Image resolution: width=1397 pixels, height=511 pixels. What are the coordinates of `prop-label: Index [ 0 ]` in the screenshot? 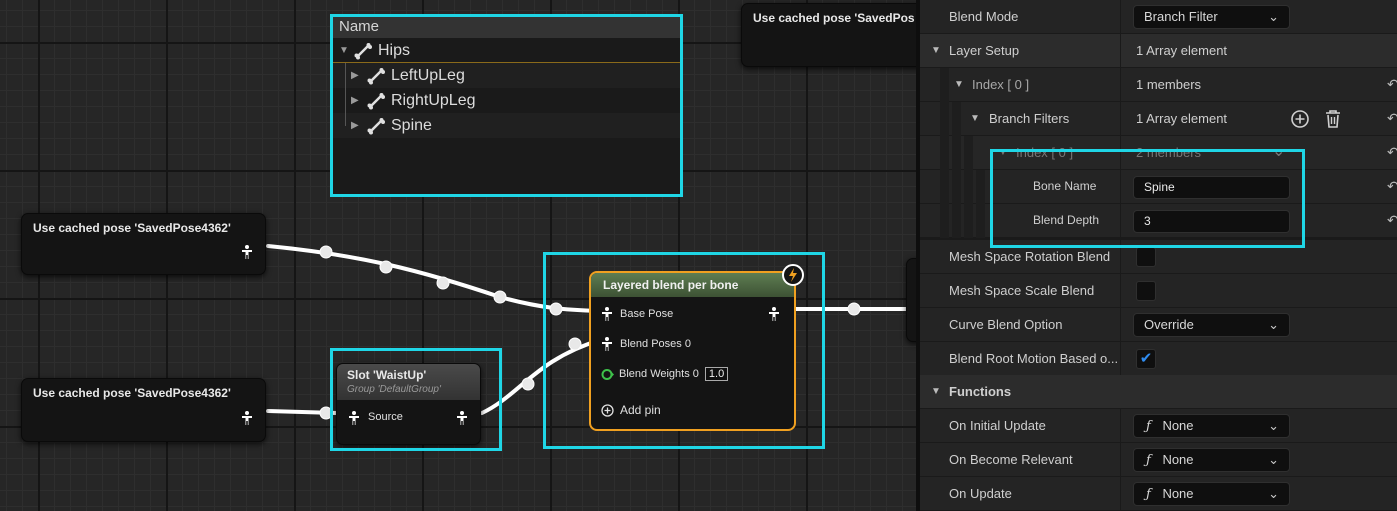 It's located at (1045, 152).